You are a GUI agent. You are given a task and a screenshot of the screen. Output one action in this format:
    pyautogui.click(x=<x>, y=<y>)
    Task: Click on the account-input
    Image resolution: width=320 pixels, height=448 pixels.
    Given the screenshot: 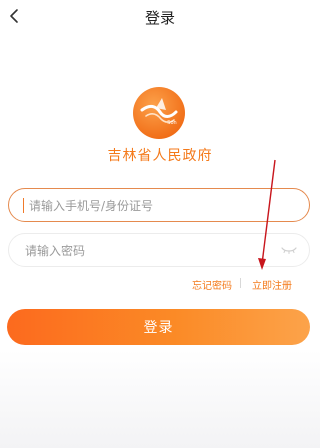 What is the action you would take?
    pyautogui.click(x=154, y=206)
    